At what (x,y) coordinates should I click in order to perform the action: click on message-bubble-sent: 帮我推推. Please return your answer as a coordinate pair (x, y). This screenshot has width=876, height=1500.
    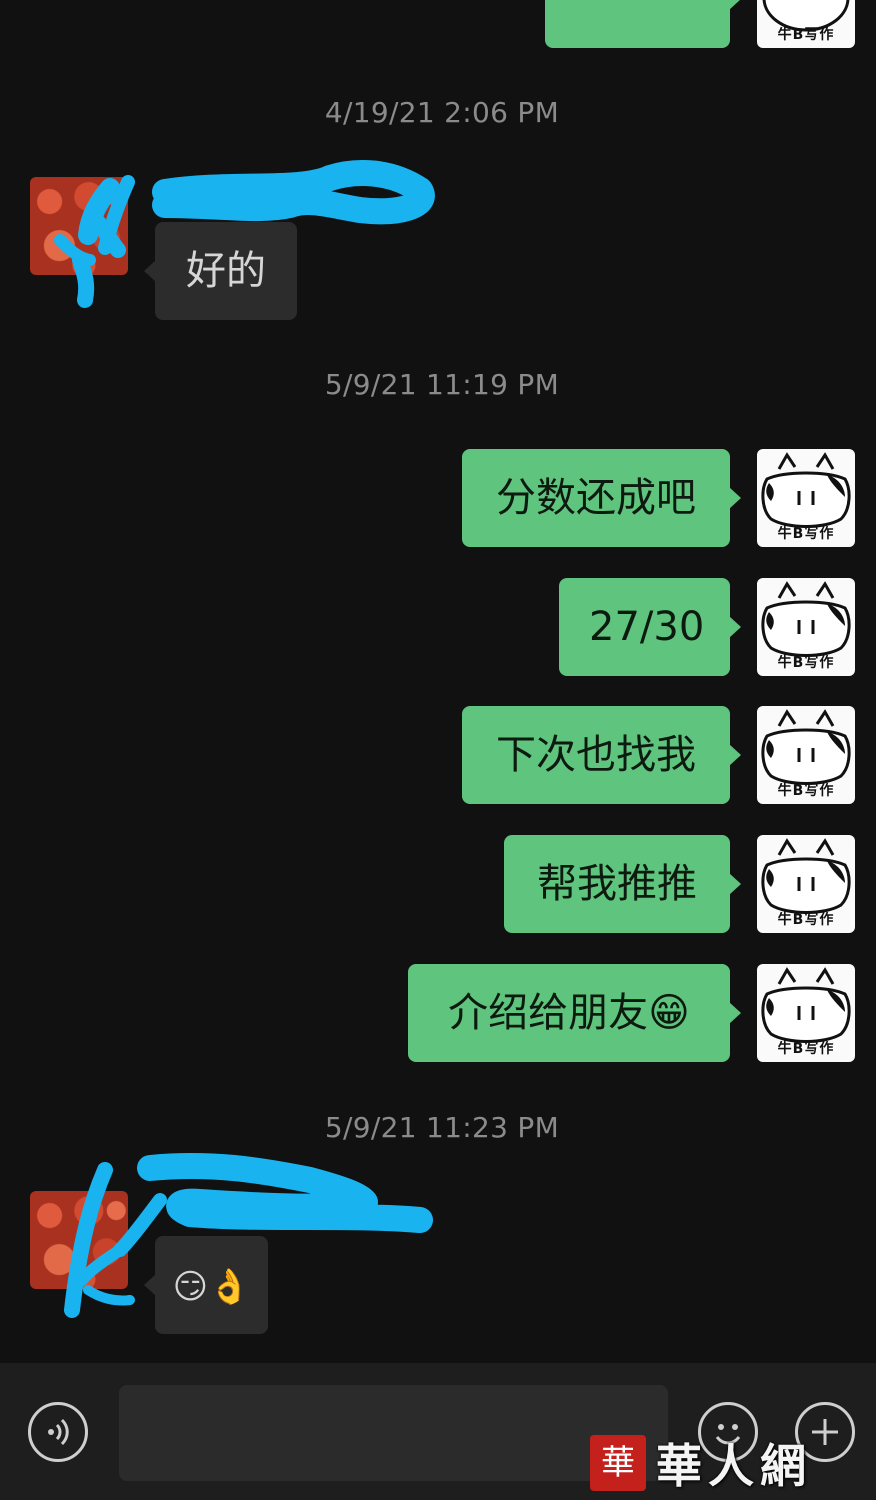
    Looking at the image, I should click on (622, 884).